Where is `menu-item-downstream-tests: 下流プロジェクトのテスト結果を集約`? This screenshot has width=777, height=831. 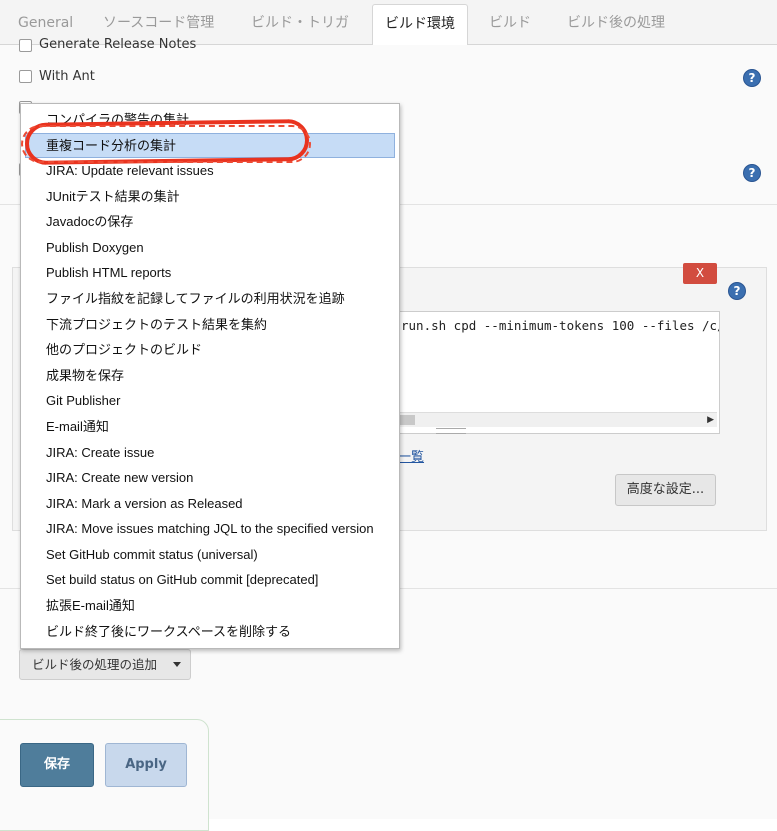
menu-item-downstream-tests: 下流プロジェクトのテスト結果を集約 is located at coordinates (210, 324).